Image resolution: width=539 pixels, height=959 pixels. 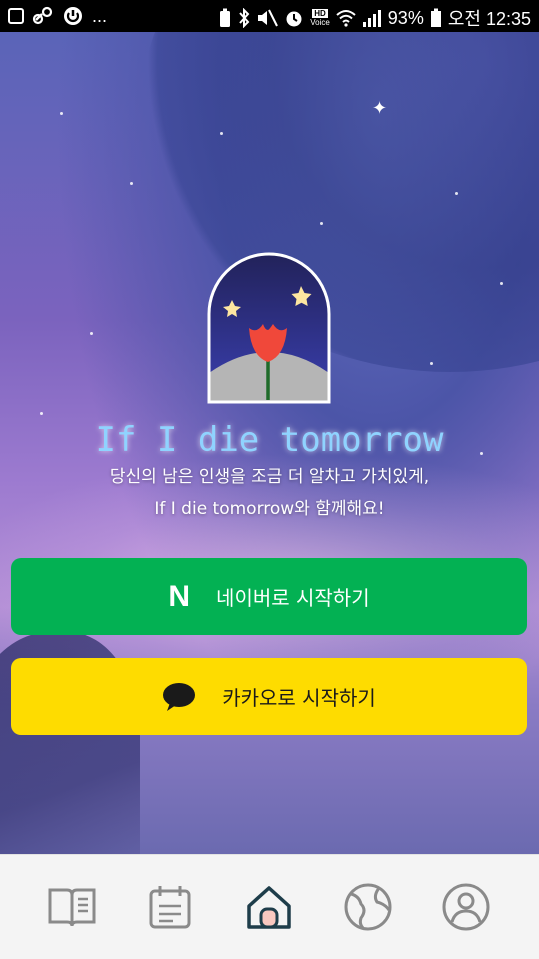 I want to click on sparkle-star-icon: ✦, so click(x=380, y=108).